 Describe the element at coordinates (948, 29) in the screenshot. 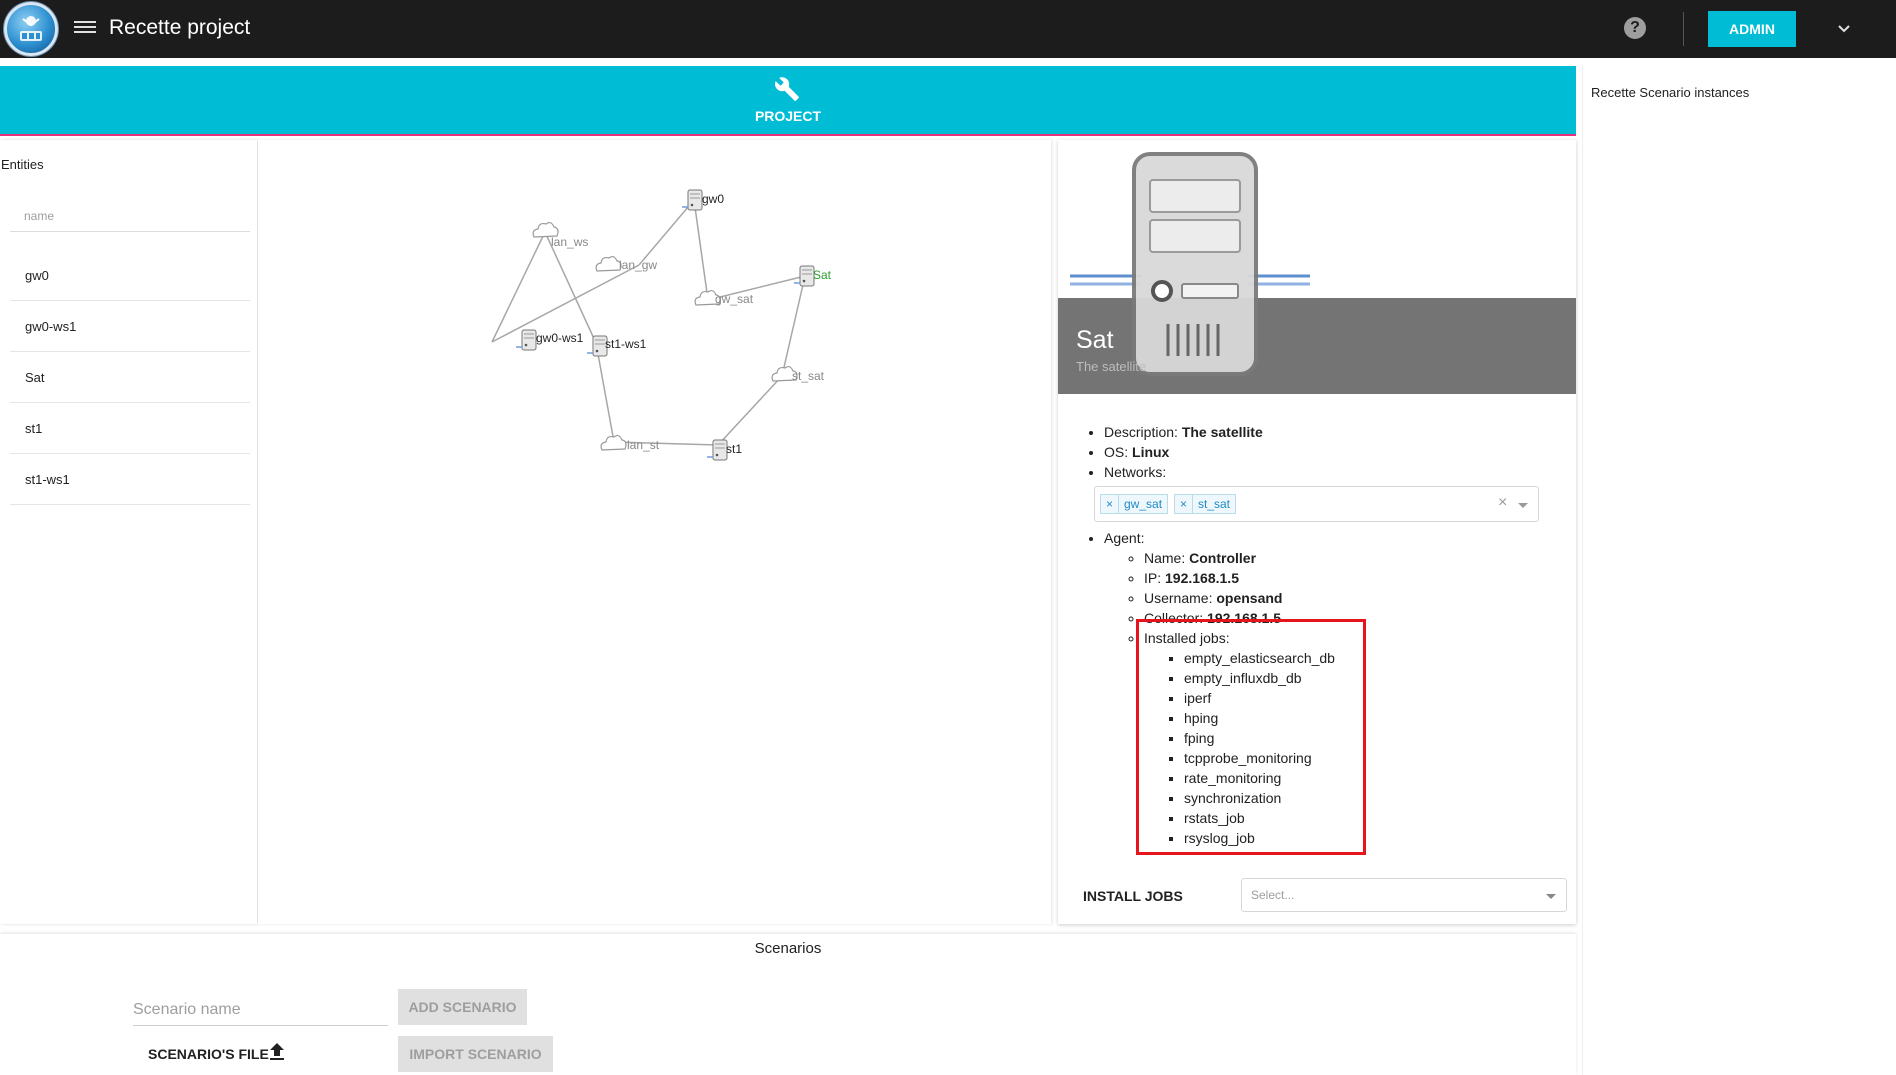

I see `app-bar: Recette project ? ADMIN` at that location.